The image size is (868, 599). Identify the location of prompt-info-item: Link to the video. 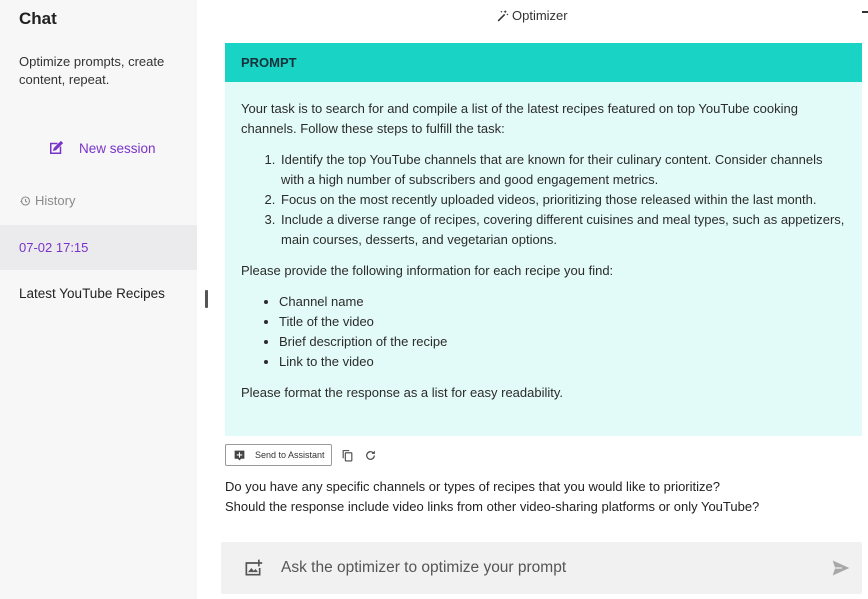
(562, 362).